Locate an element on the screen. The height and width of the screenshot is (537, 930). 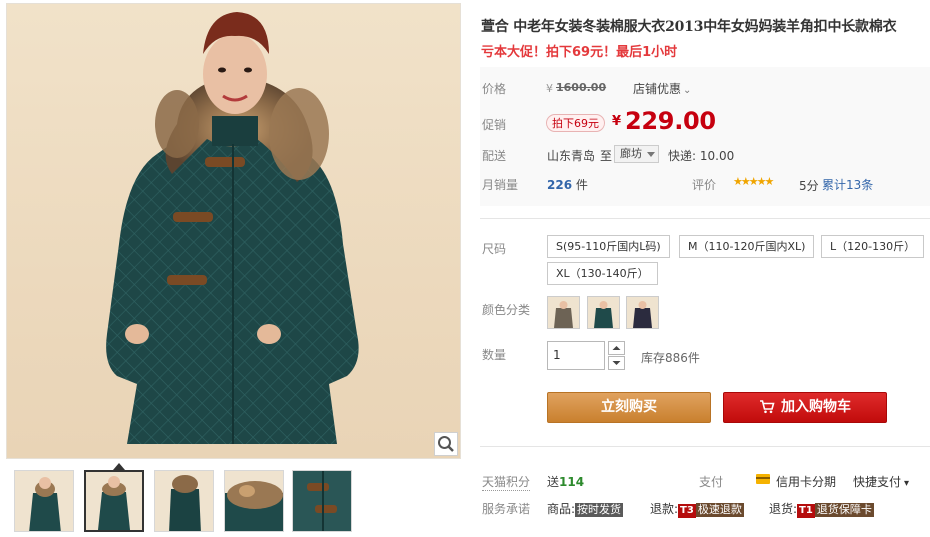
quick-pay-dropdown: 快捷支付 ▾ is located at coordinates (881, 481).